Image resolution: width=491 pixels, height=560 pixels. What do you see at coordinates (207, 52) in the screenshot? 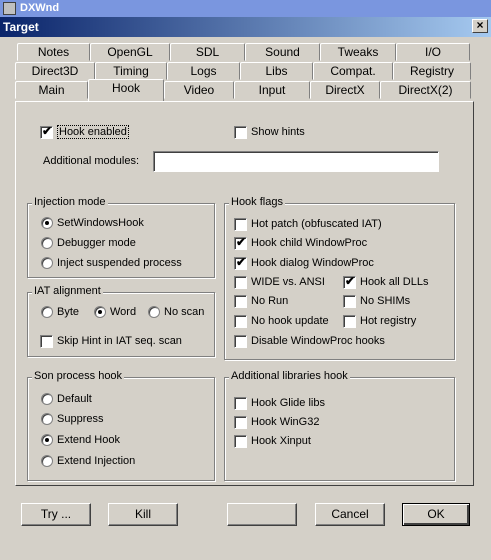
I see `tab-sdl: SDL` at bounding box center [207, 52].